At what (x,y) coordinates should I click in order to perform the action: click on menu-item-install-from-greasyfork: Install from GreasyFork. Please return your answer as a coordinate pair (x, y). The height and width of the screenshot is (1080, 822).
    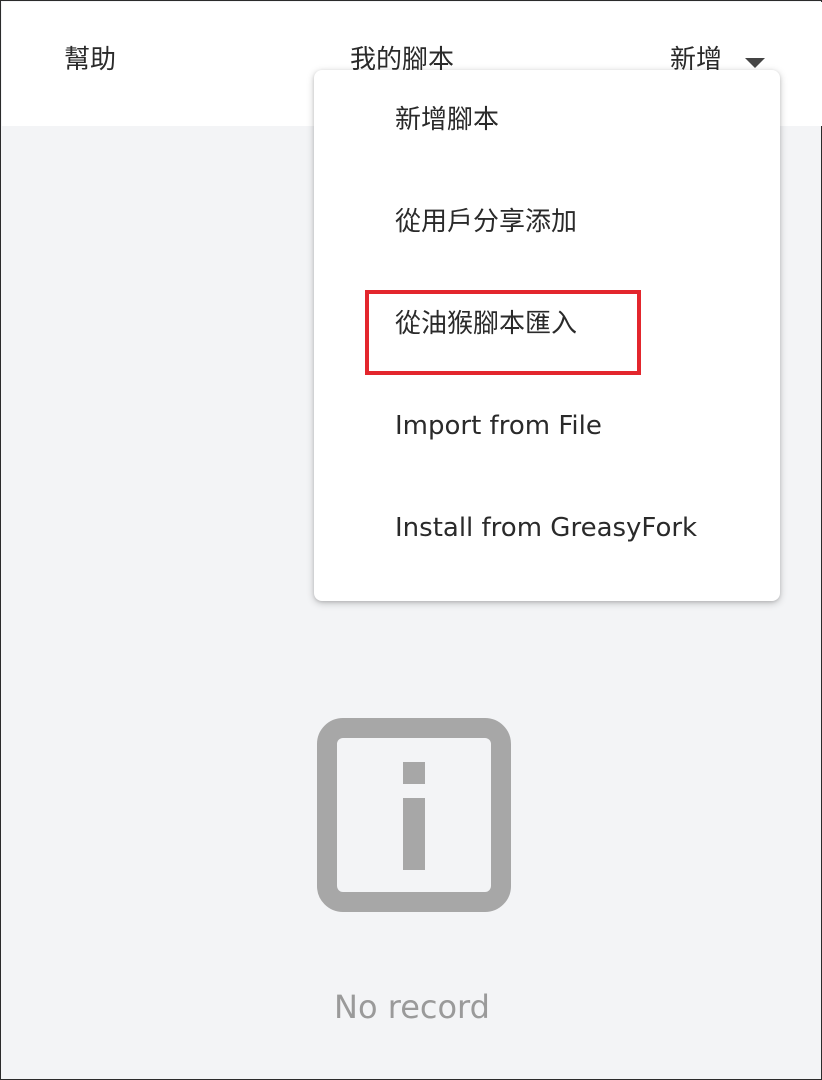
    Looking at the image, I should click on (547, 529).